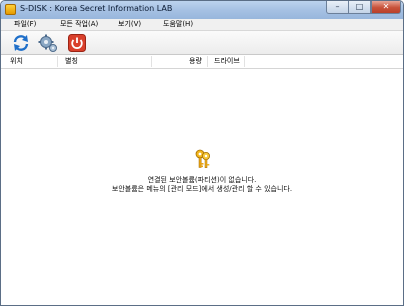 The width and height of the screenshot is (404, 306). Describe the element at coordinates (129, 24) in the screenshot. I see `menu-view: 보기(V)` at that location.